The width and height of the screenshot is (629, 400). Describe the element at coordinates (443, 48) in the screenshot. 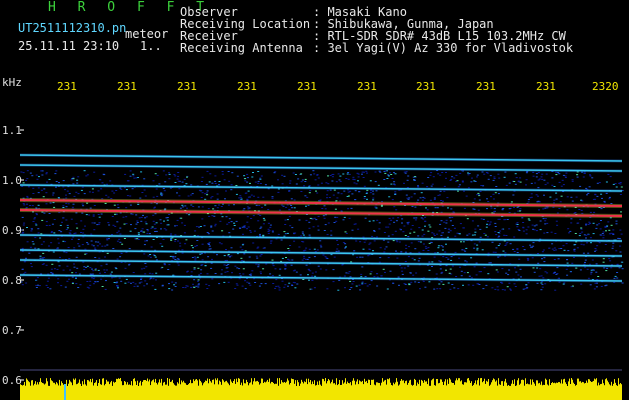

I see `antenna-value: : 3el Yagi(V) Az 330 for Vladivostok` at that location.